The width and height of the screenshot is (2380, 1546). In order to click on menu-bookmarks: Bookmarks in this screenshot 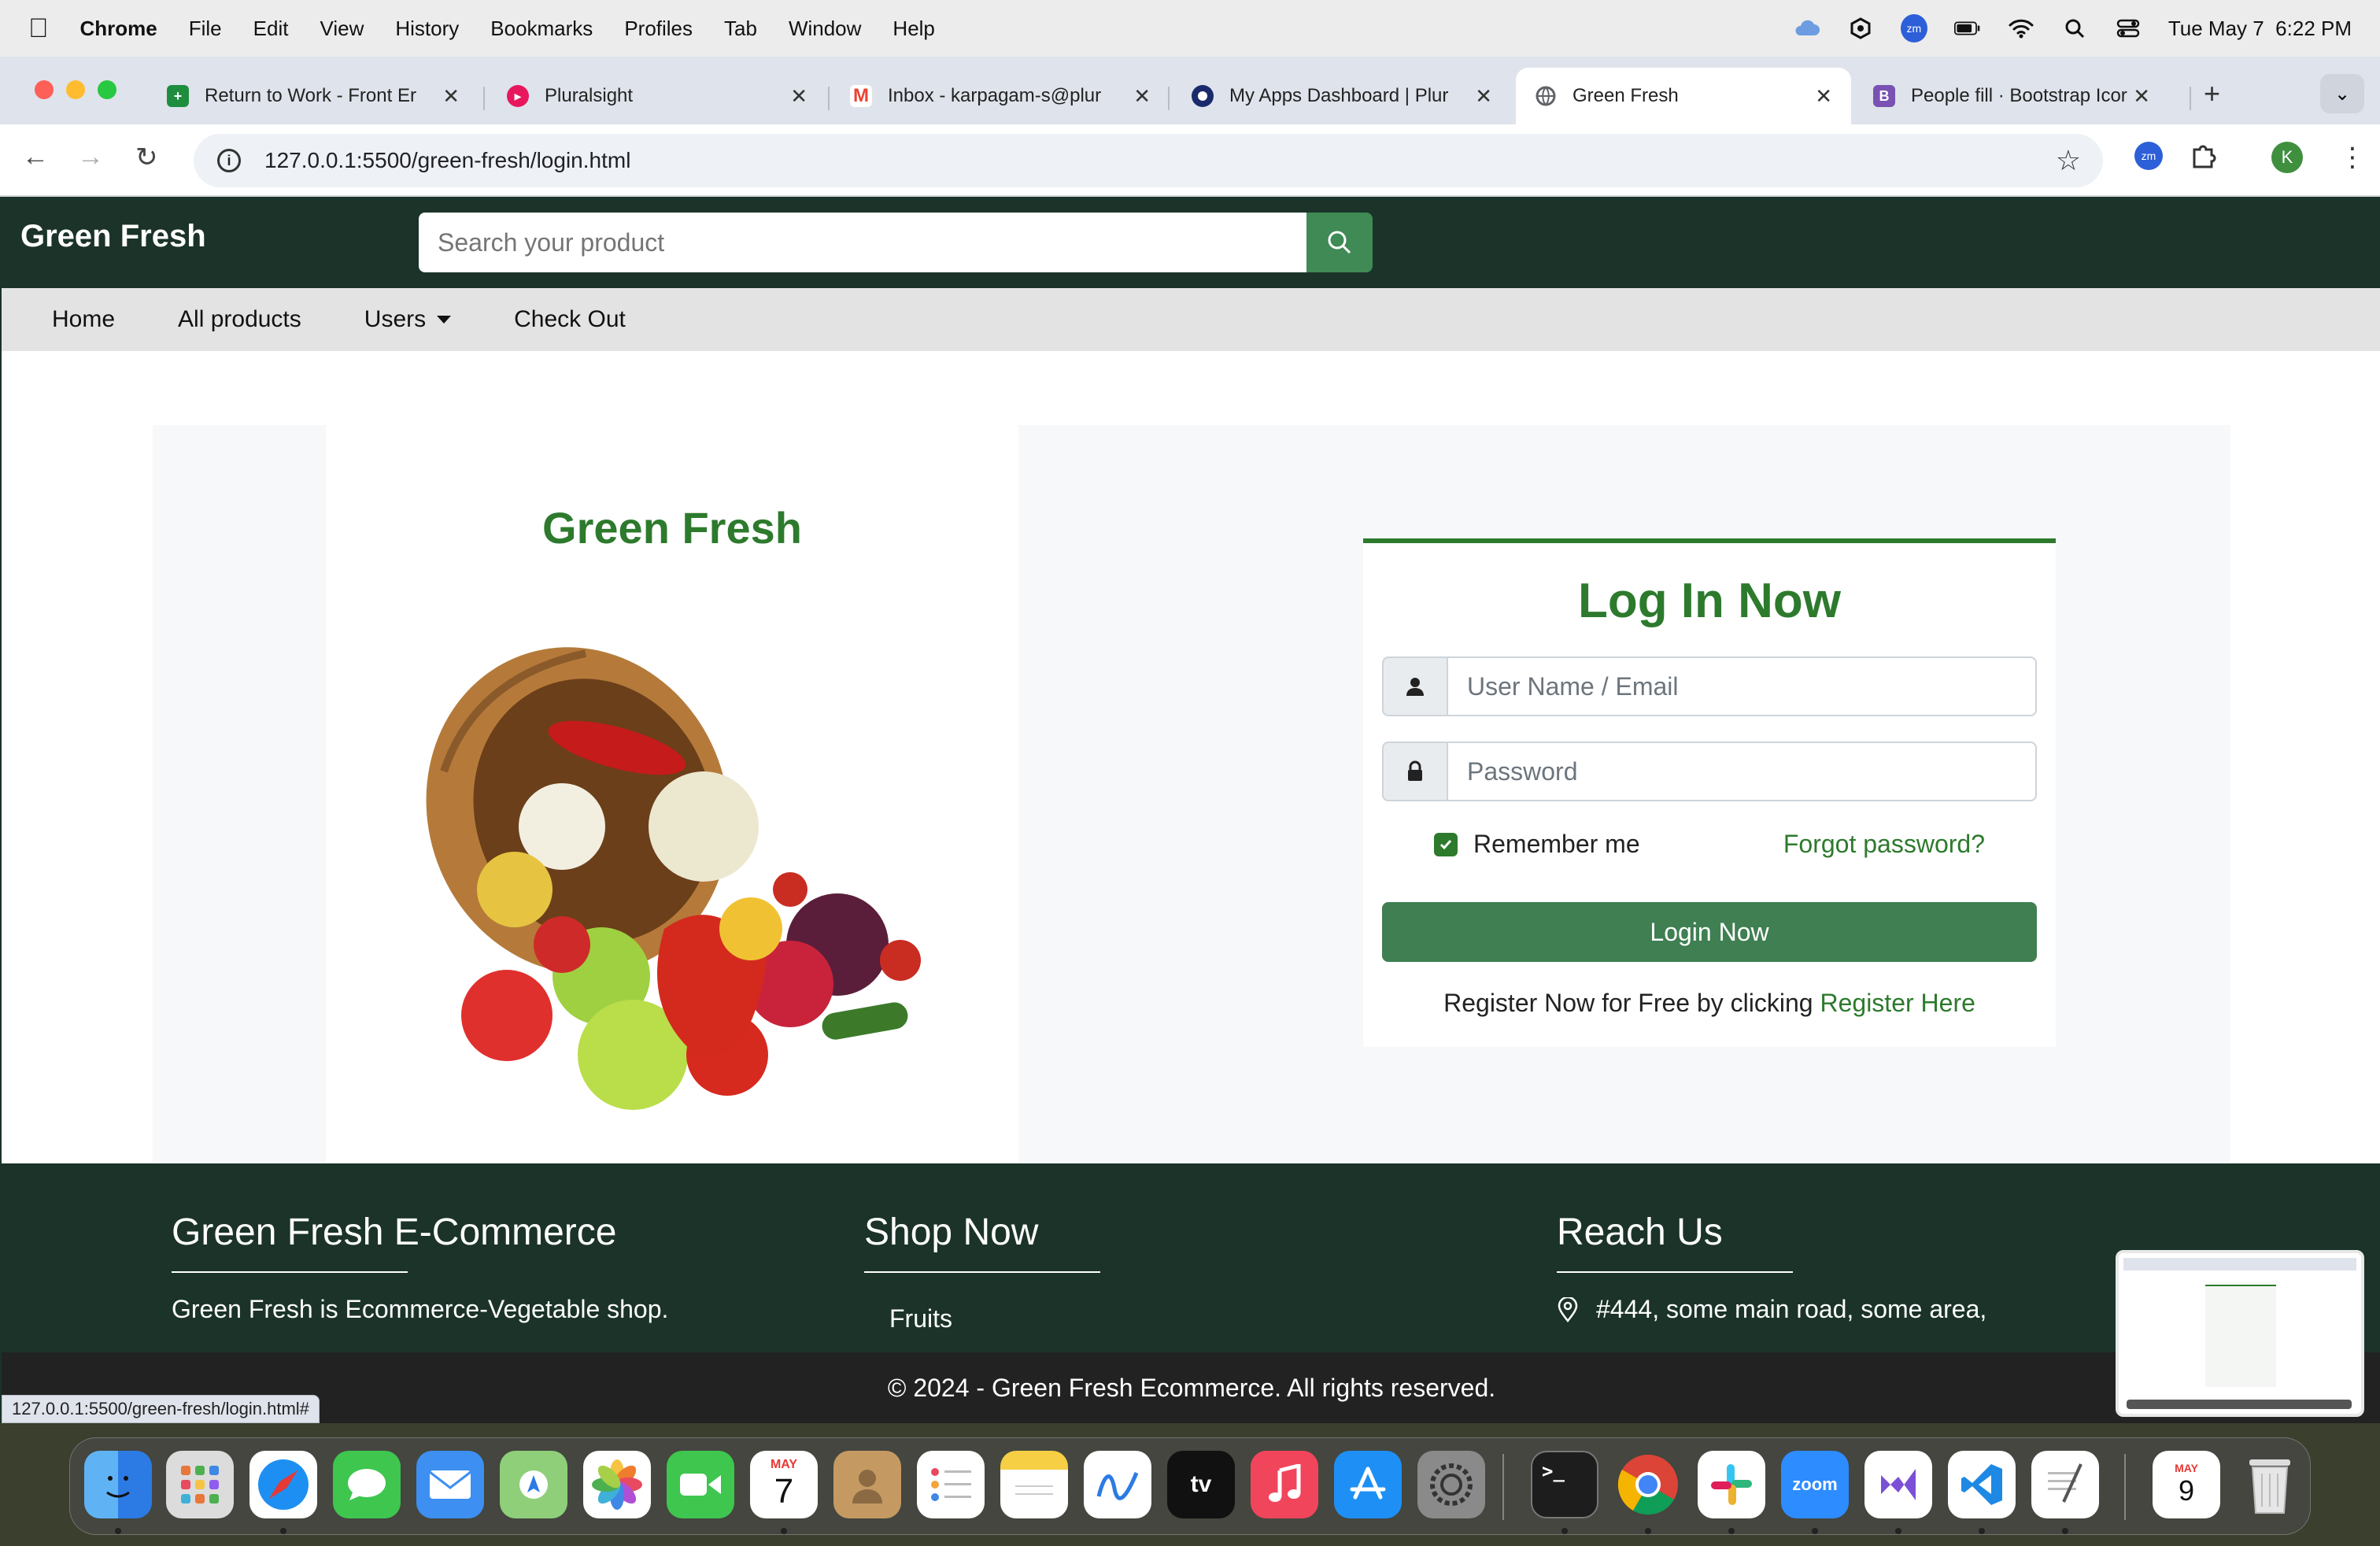, I will do `click(541, 29)`.